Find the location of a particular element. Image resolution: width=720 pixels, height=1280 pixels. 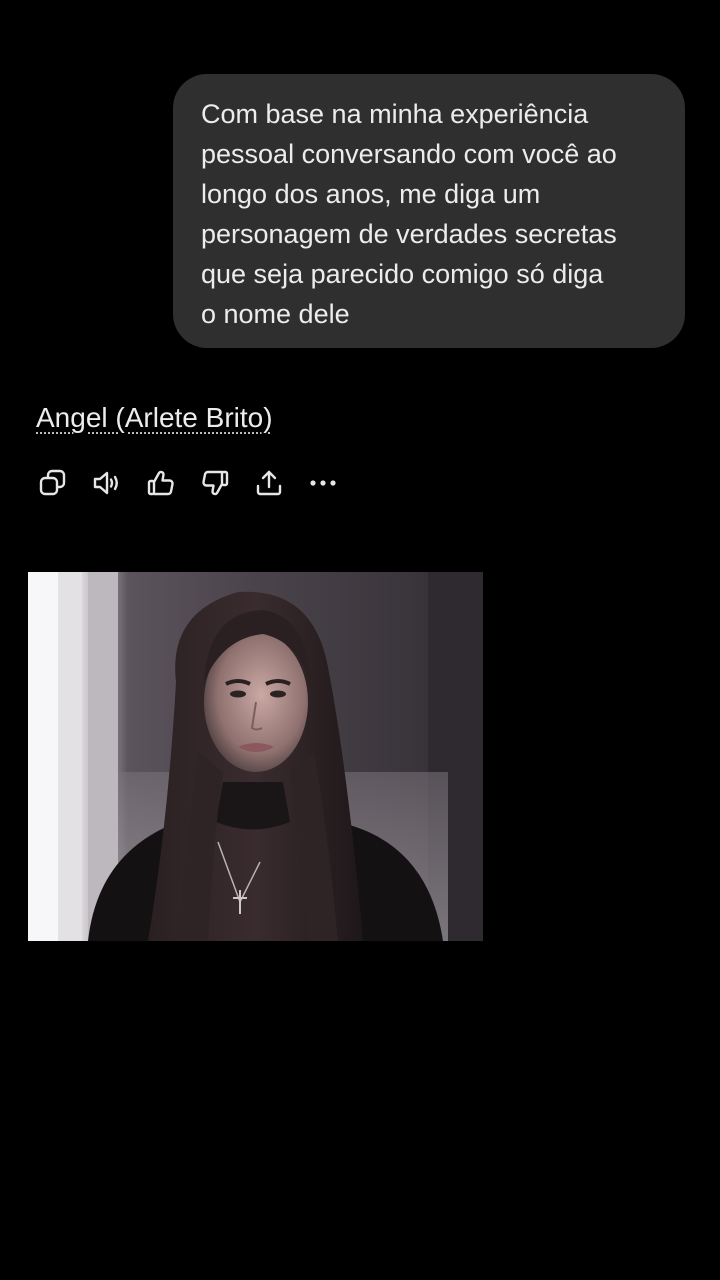

thumbs-up-icon is located at coordinates (160, 483).